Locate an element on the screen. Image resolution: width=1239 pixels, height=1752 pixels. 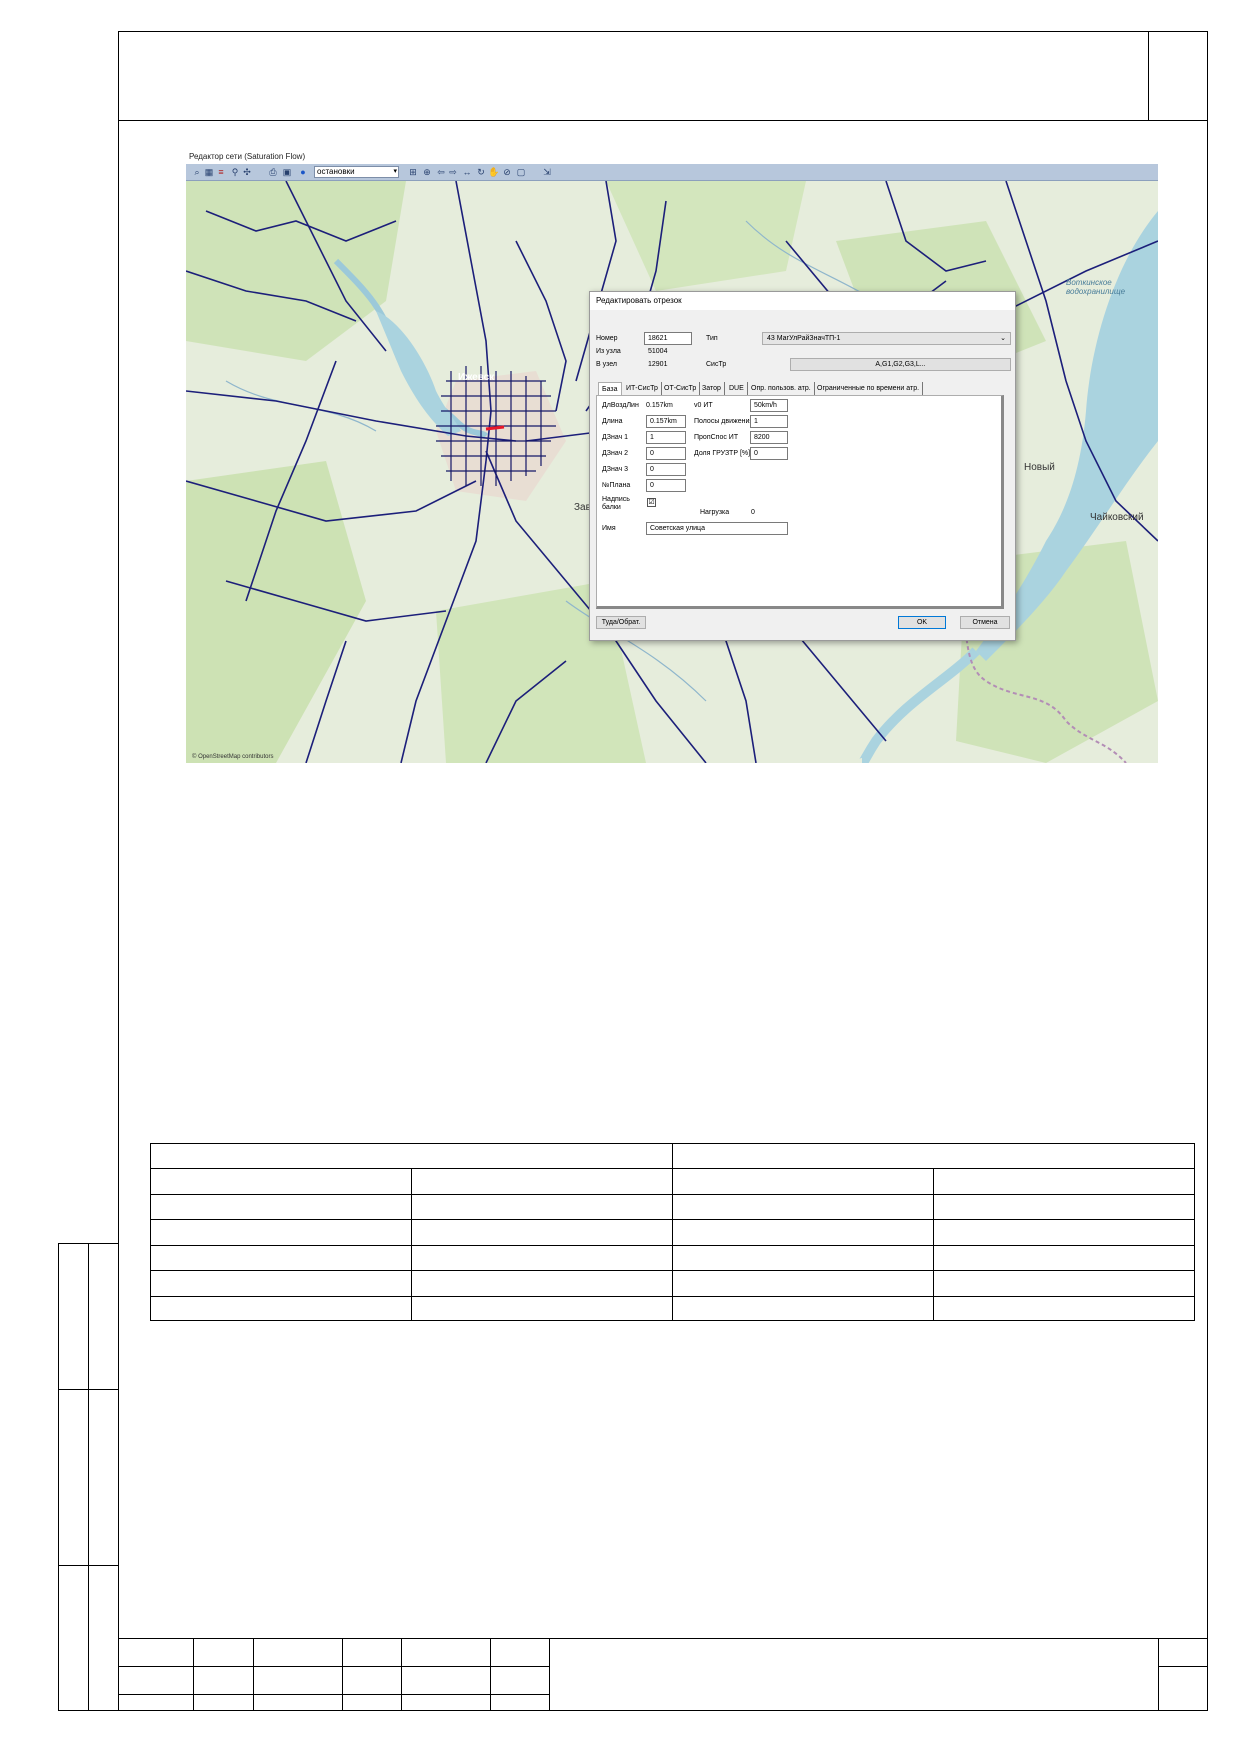
load-label: Нагрузка is located at coordinates (715, 512).